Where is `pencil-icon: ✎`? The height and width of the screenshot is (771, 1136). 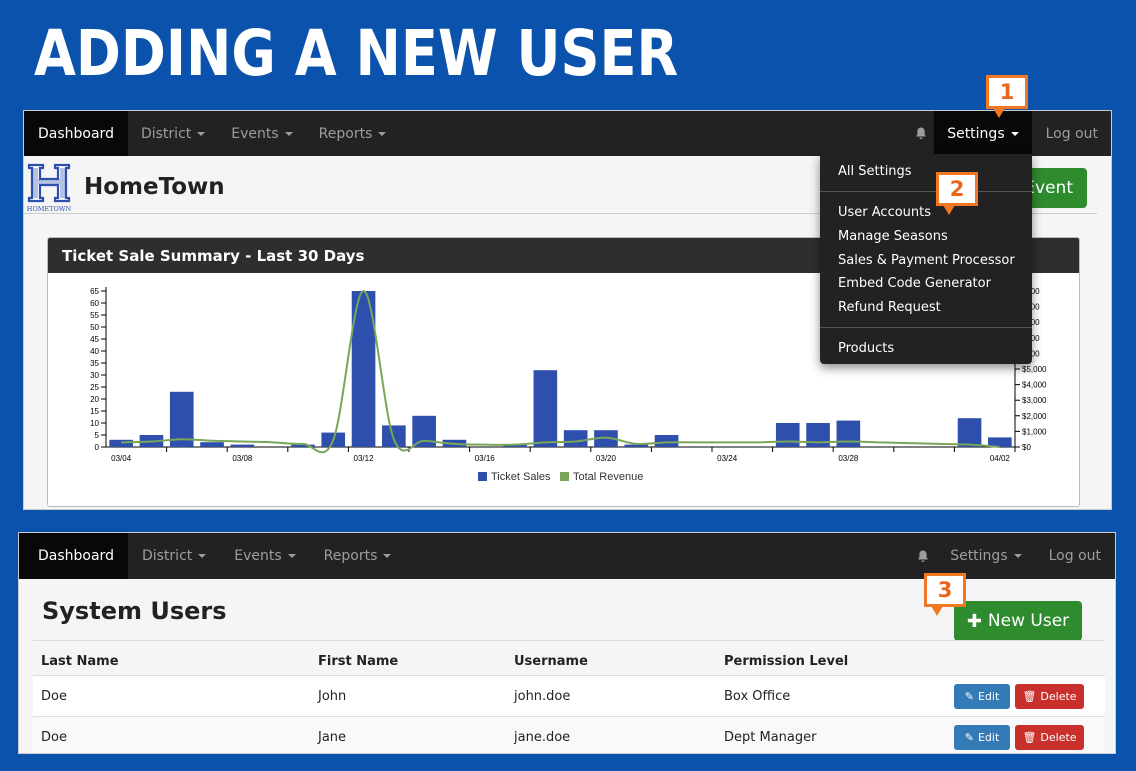 pencil-icon: ✎ is located at coordinates (969, 737).